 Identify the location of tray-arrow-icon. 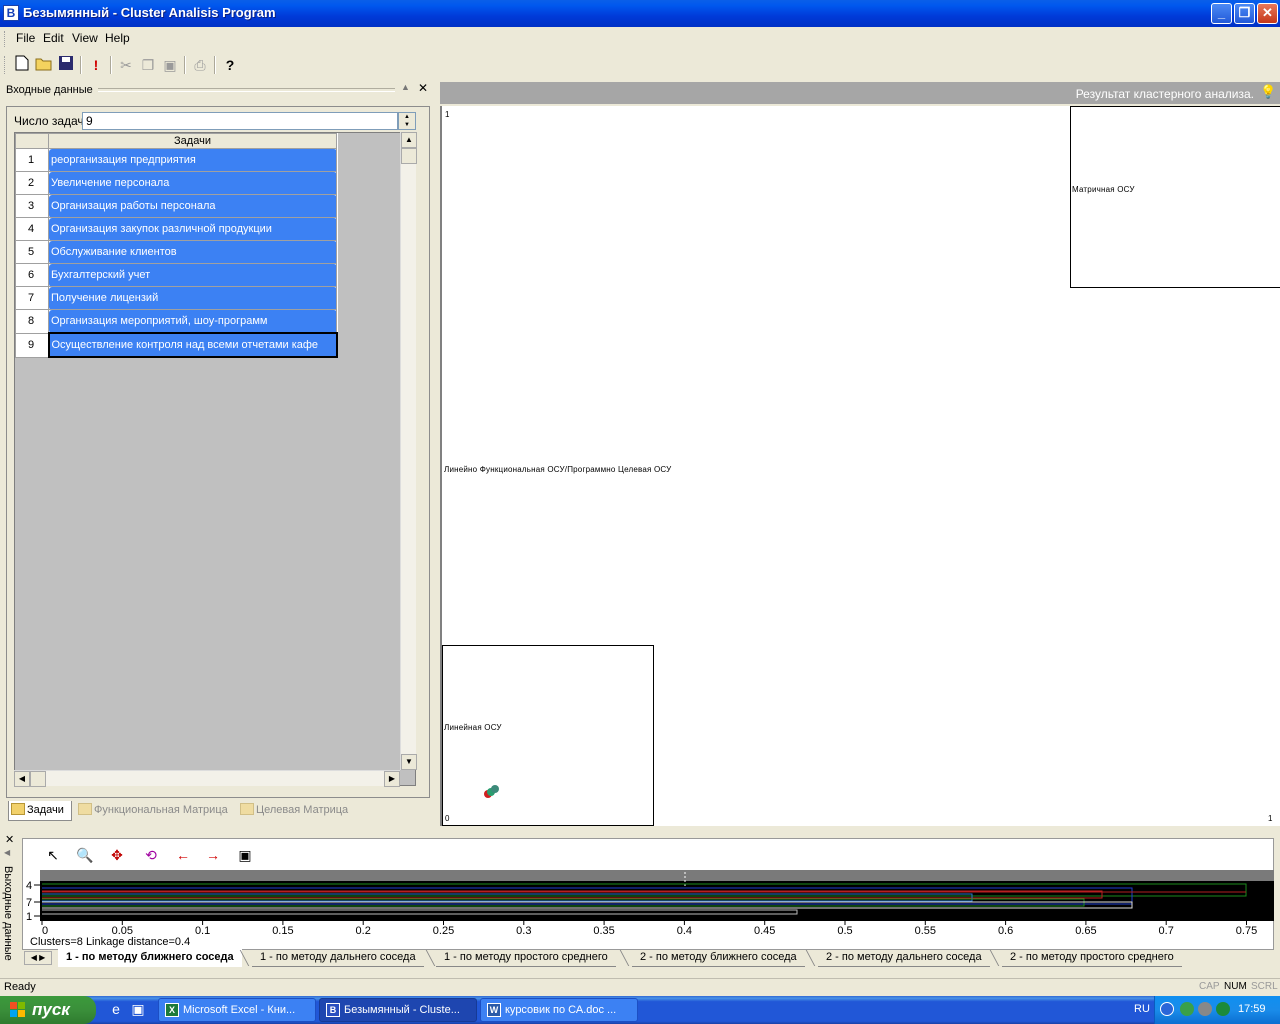
(1167, 1009).